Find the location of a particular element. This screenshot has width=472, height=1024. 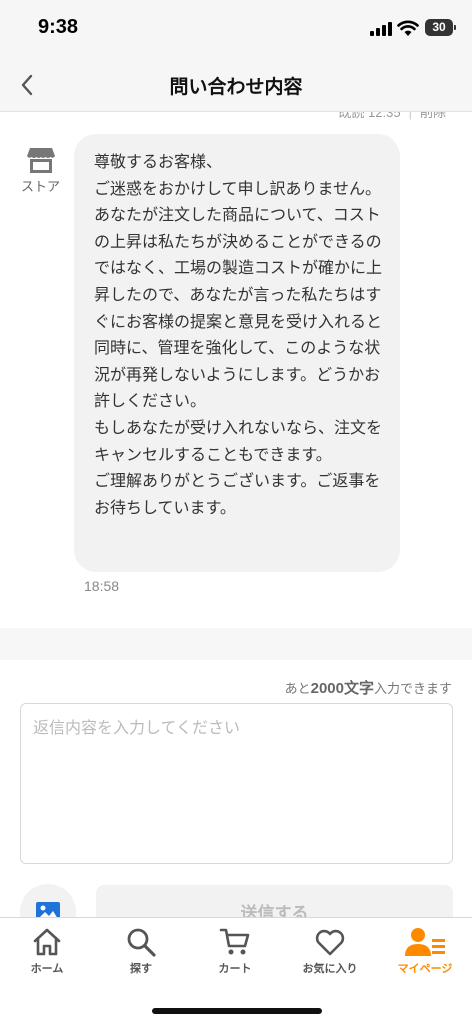

char-count-prefix: あと is located at coordinates (297, 689).